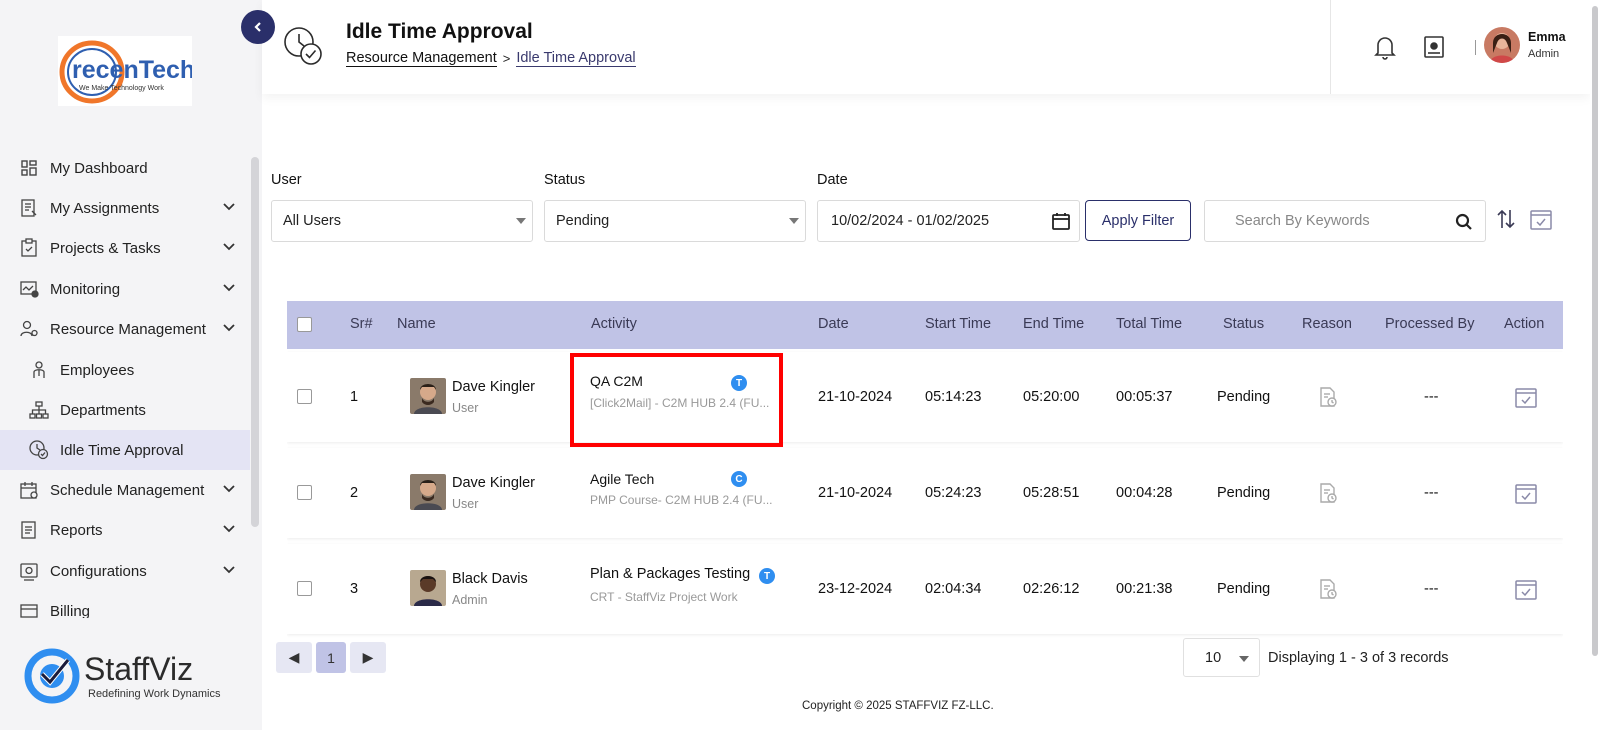  Describe the element at coordinates (1502, 45) in the screenshot. I see `user-avatar` at that location.